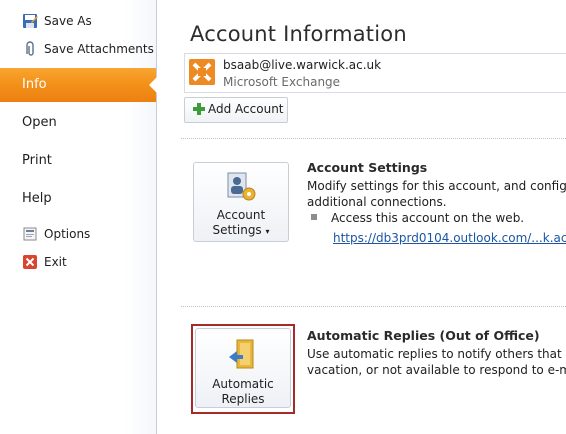  What do you see at coordinates (423, 335) in the screenshot?
I see `automatic-replies-title: Automatic Replies (Out of Office)` at bounding box center [423, 335].